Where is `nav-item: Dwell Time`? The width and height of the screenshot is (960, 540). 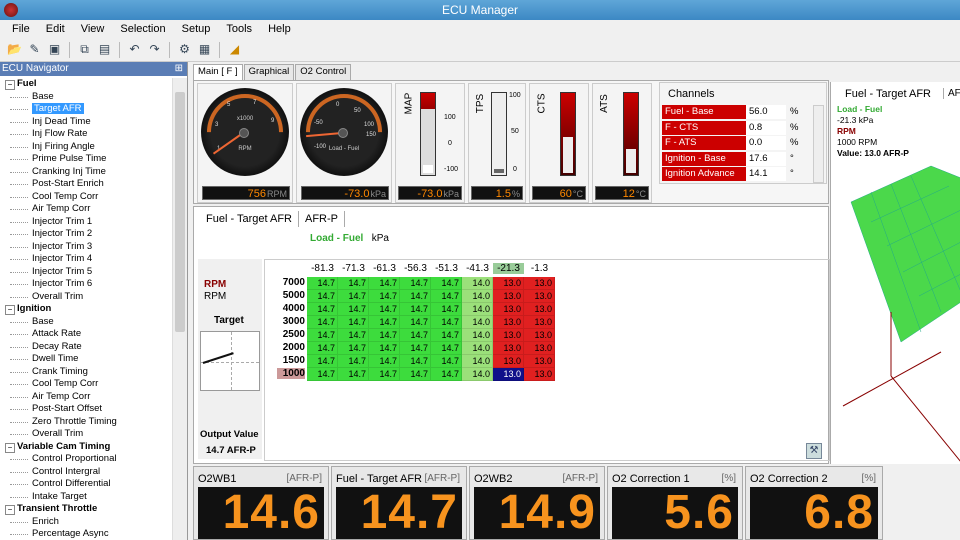 nav-item: Dwell Time is located at coordinates (86, 359).